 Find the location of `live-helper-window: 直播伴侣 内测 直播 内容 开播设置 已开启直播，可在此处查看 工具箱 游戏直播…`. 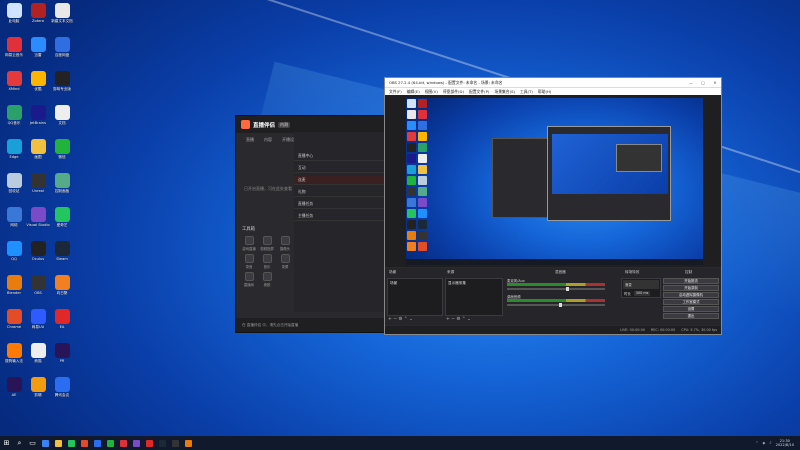

live-helper-window: 直播伴侣 内测 直播 内容 开播设置 已开启直播，可在此处查看 工具箱 游戏直播… is located at coordinates (313, 224).